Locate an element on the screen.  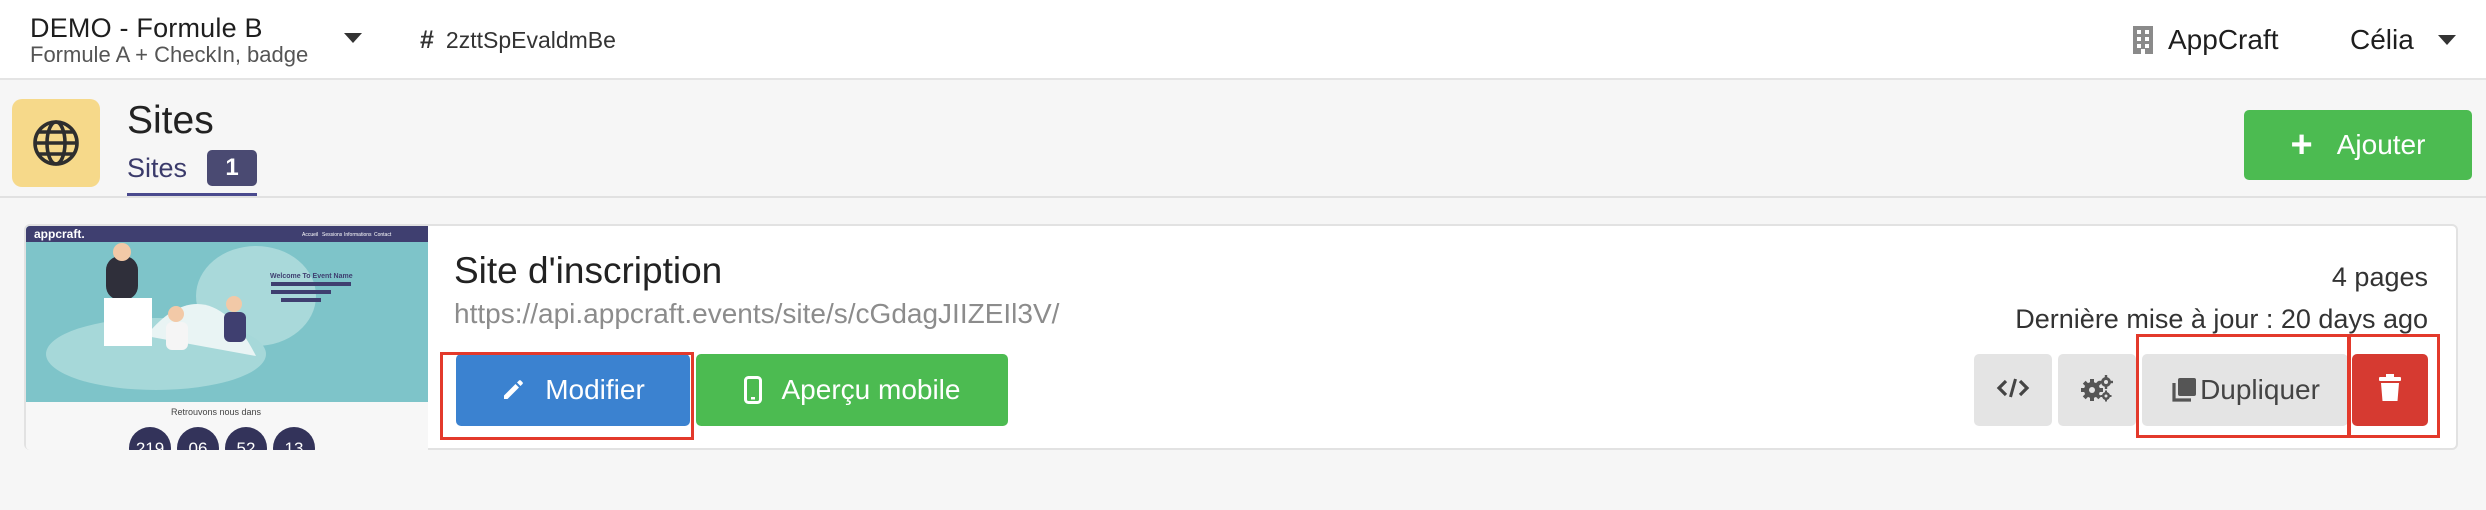
countdown-minutes: 52 is located at coordinates (246, 444).